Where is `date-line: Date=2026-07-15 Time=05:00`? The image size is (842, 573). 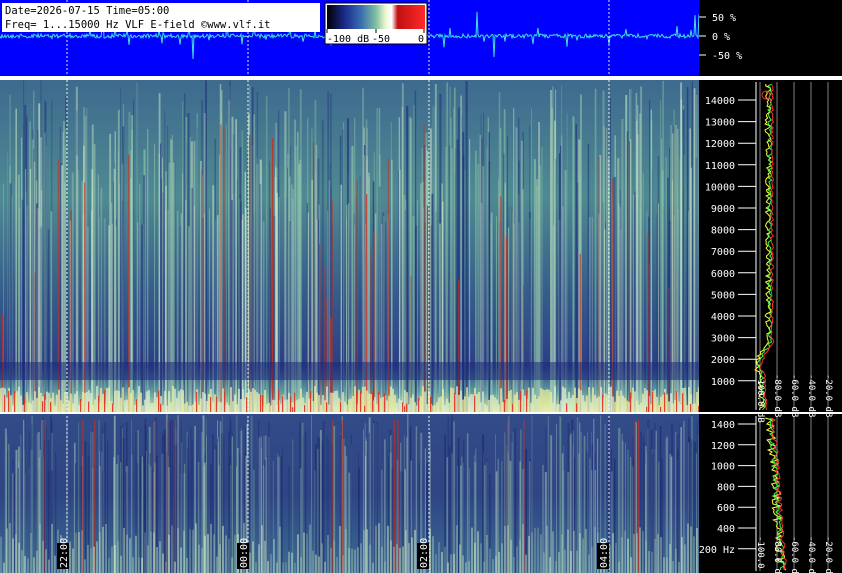
date-line: Date=2026-07-15 Time=05:00 is located at coordinates (87, 11).